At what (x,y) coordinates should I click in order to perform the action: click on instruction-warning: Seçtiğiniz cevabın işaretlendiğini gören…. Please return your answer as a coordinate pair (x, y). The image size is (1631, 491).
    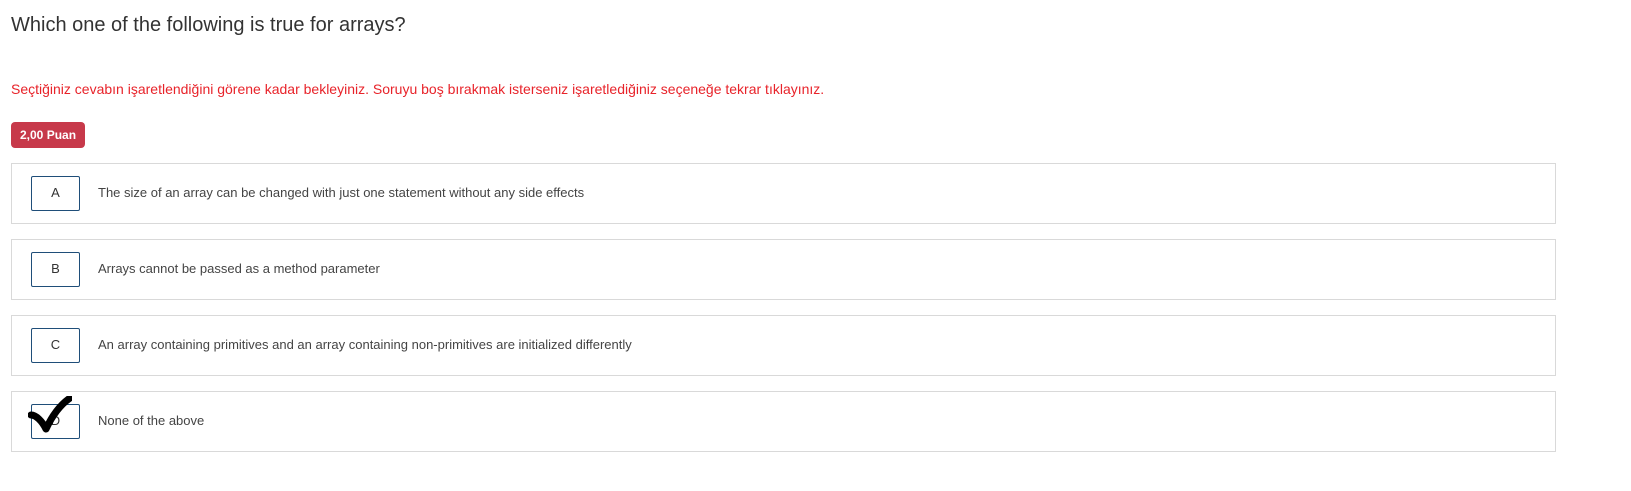
    Looking at the image, I should click on (418, 89).